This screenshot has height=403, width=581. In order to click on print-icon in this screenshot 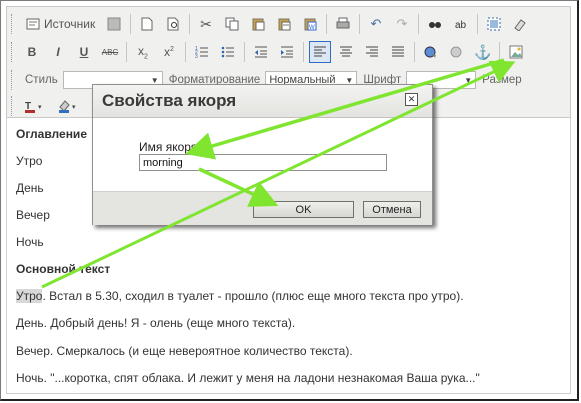, I will do `click(343, 24)`.